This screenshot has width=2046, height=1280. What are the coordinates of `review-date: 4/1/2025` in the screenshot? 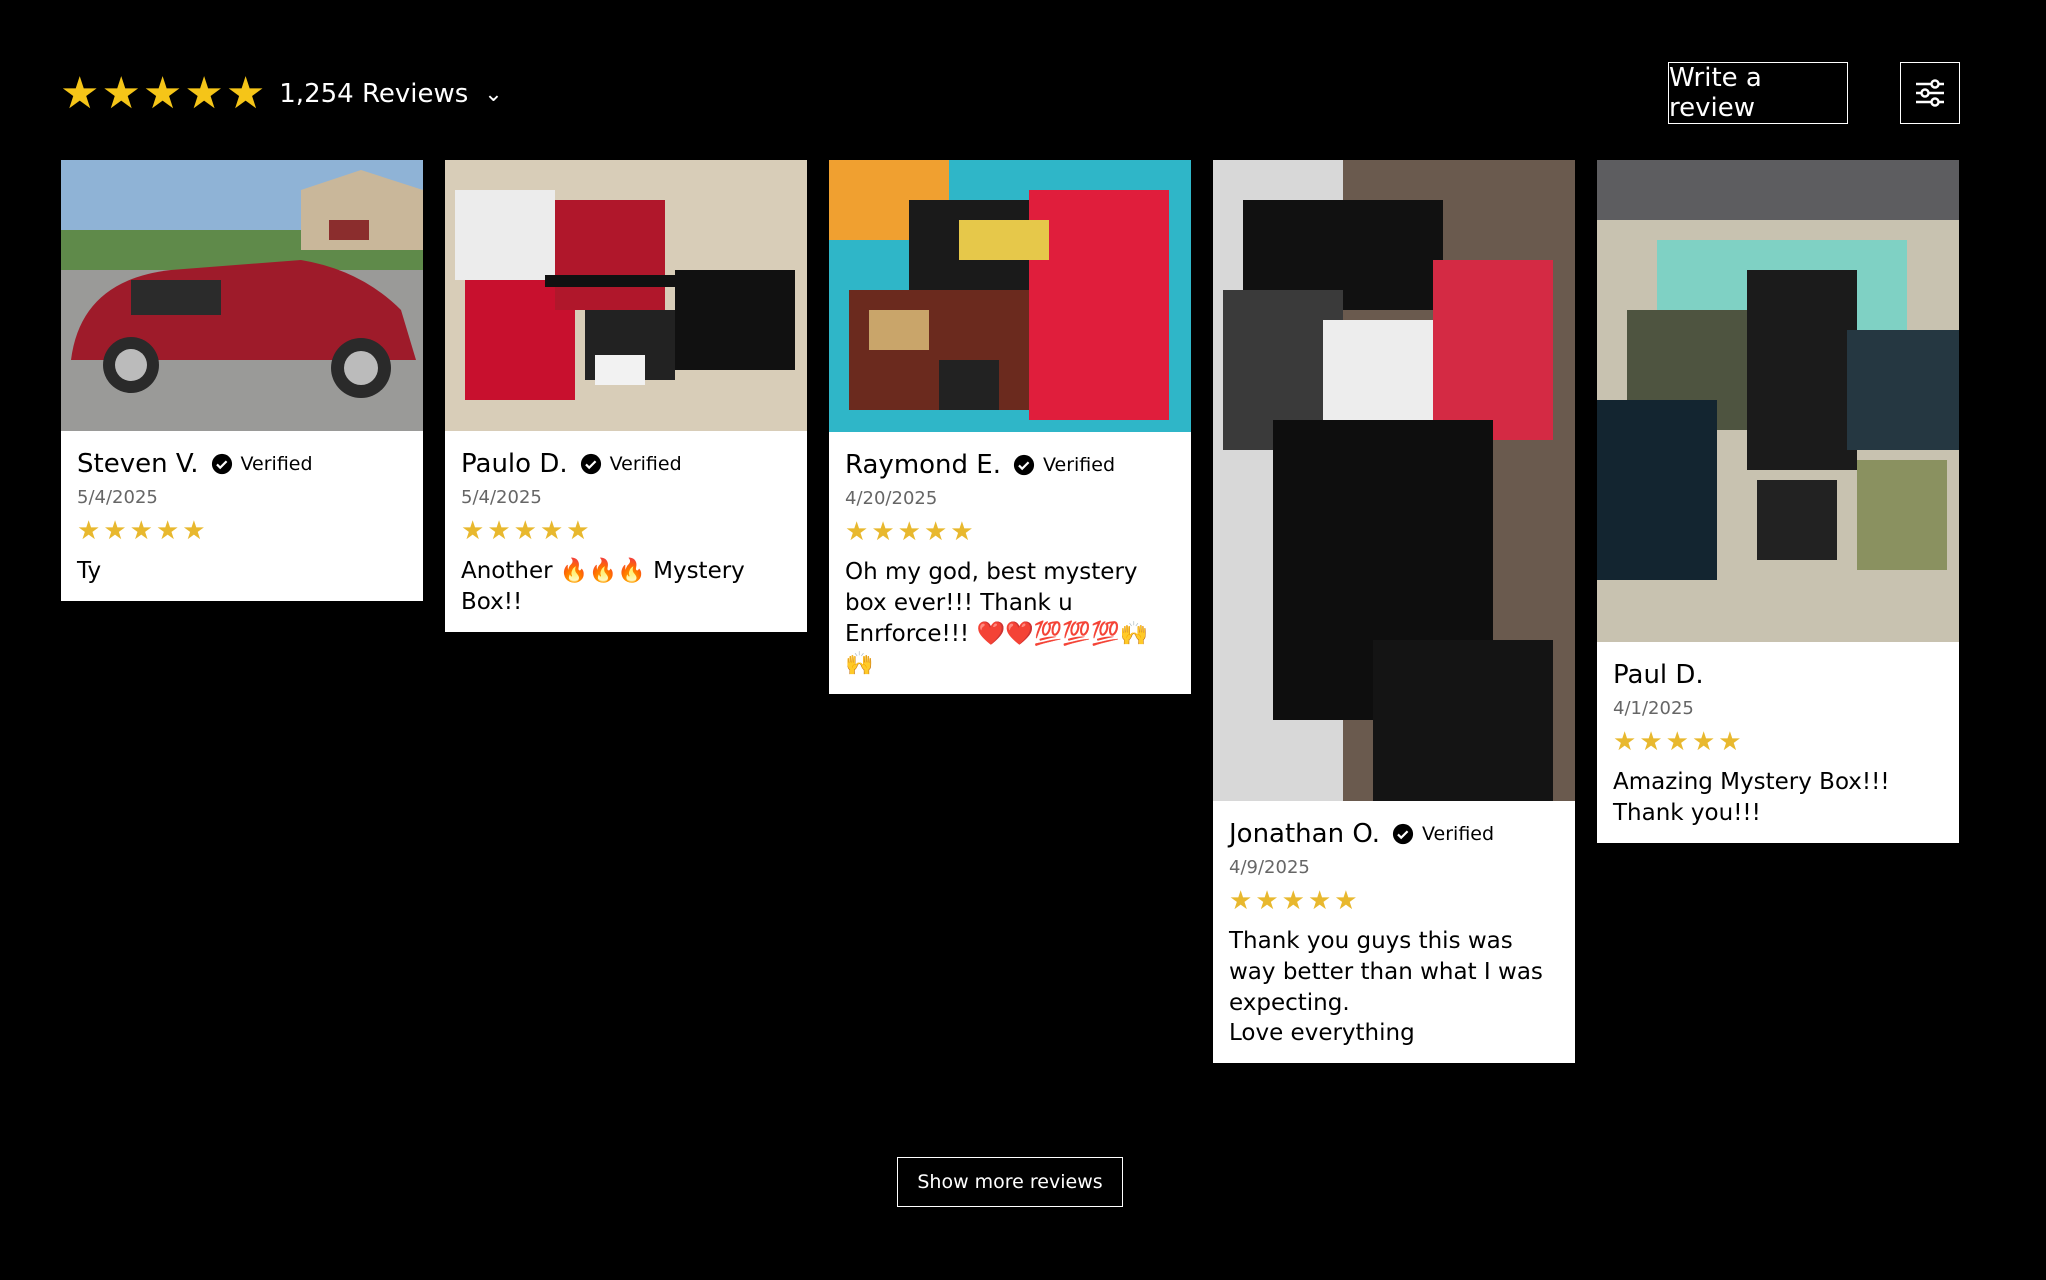 It's located at (1653, 708).